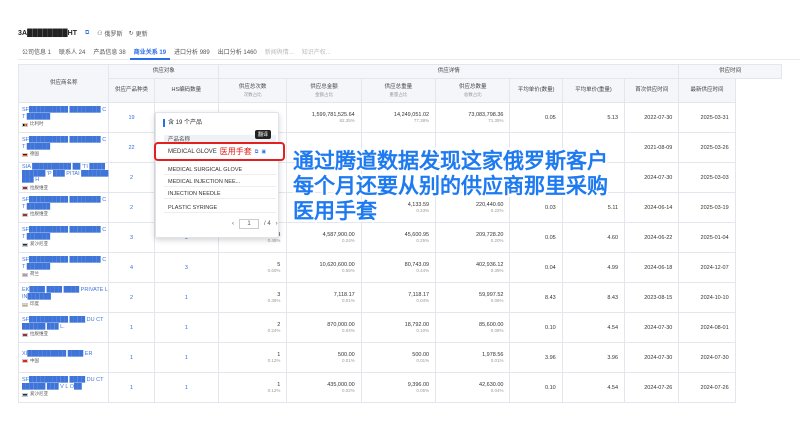 The image size is (800, 440). What do you see at coordinates (707, 117) in the screenshot?
I see `last-supply-date: 2025-03-31` at bounding box center [707, 117].